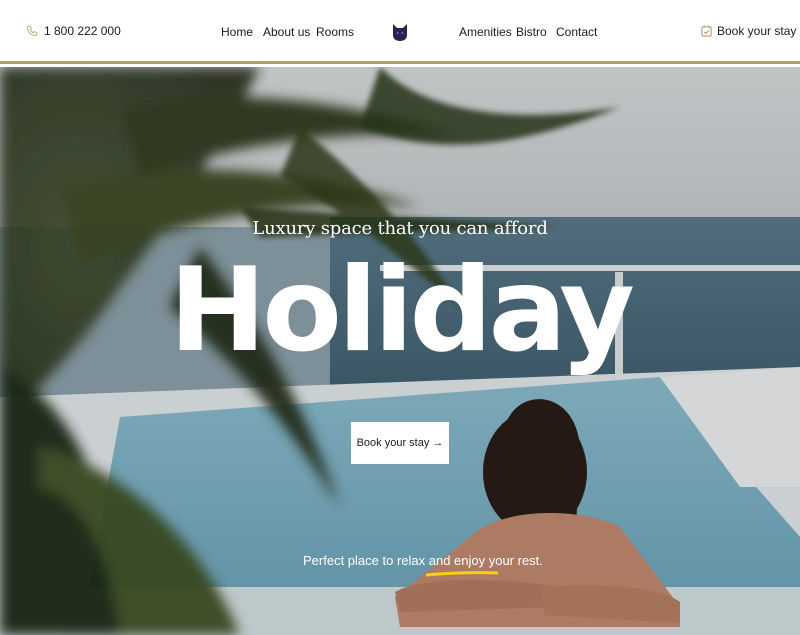 The height and width of the screenshot is (635, 800). I want to click on nav-bistro: Bistro, so click(531, 32).